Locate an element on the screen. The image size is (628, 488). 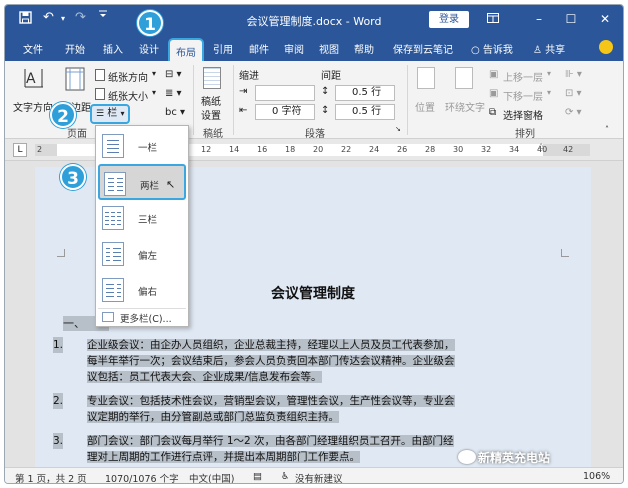
indent-label: 缩进 is located at coordinates (249, 76).